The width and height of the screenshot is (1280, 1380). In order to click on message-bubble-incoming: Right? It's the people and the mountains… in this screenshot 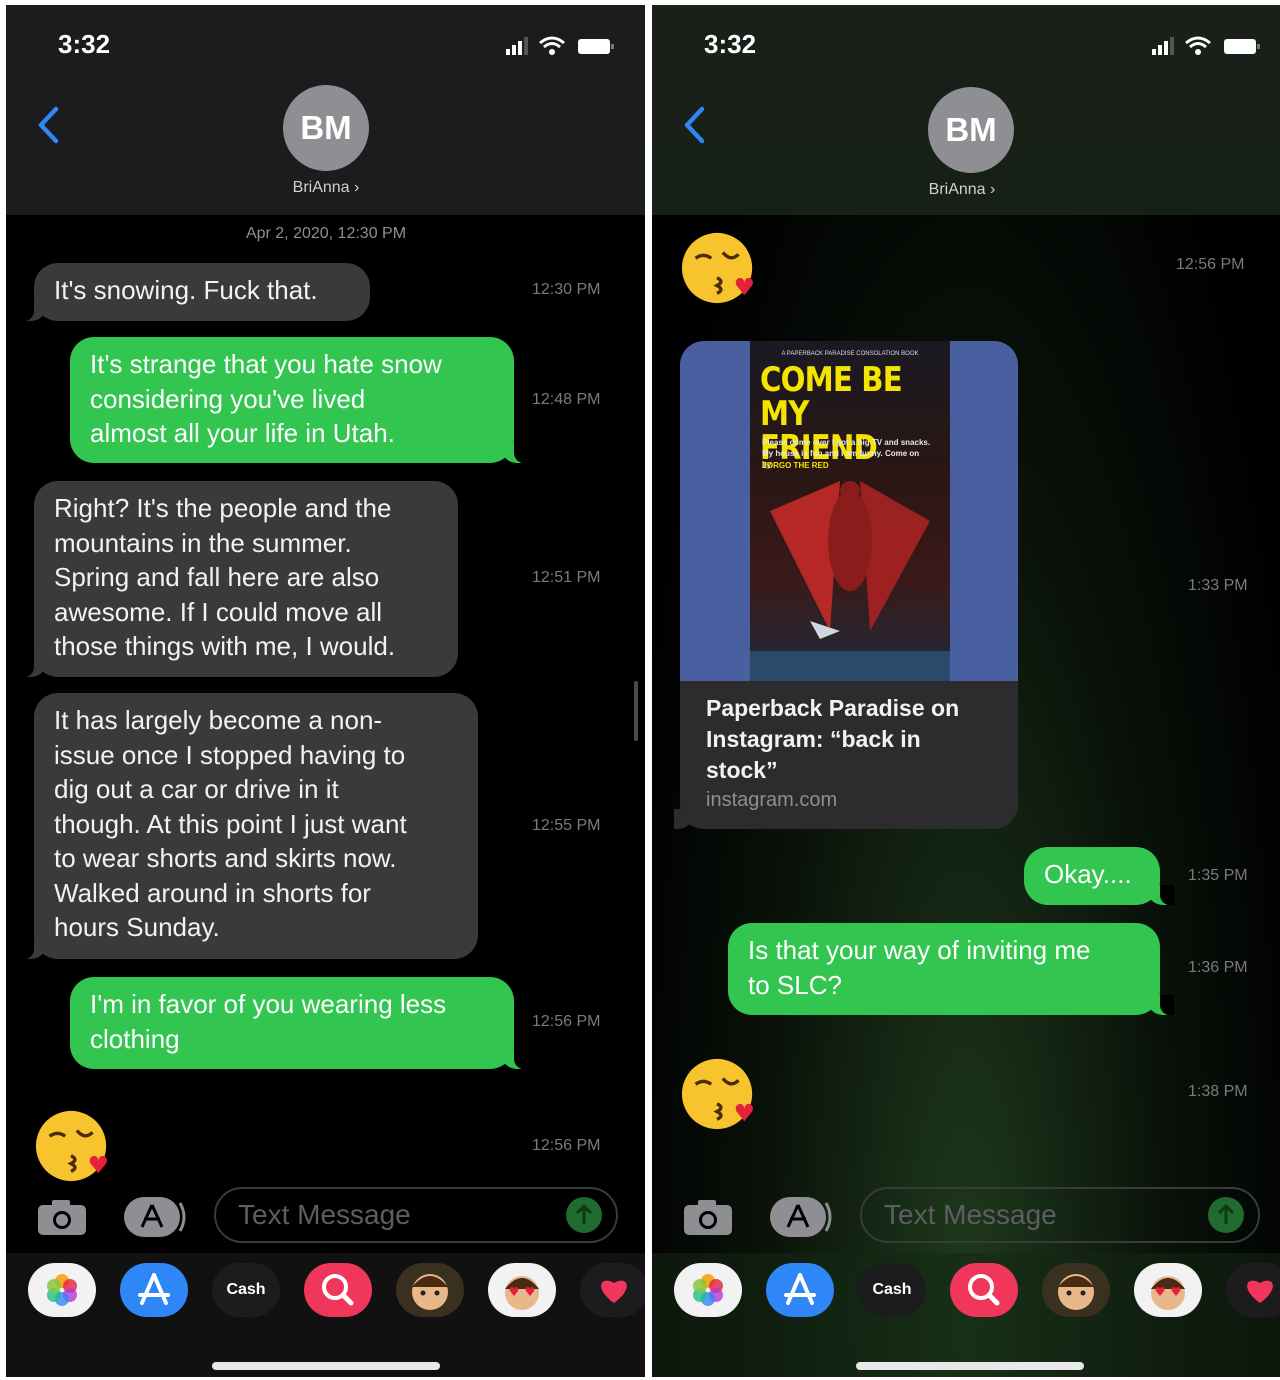, I will do `click(239, 579)`.